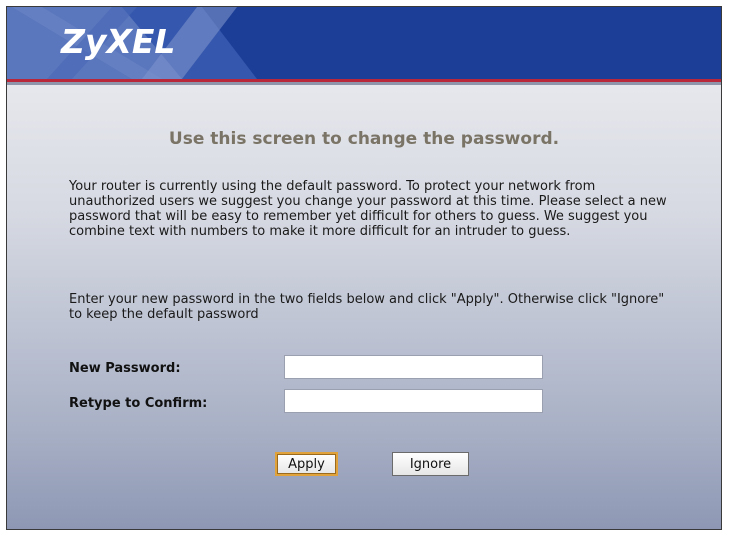 The height and width of the screenshot is (534, 729). I want to click on new-password-input, so click(413, 367).